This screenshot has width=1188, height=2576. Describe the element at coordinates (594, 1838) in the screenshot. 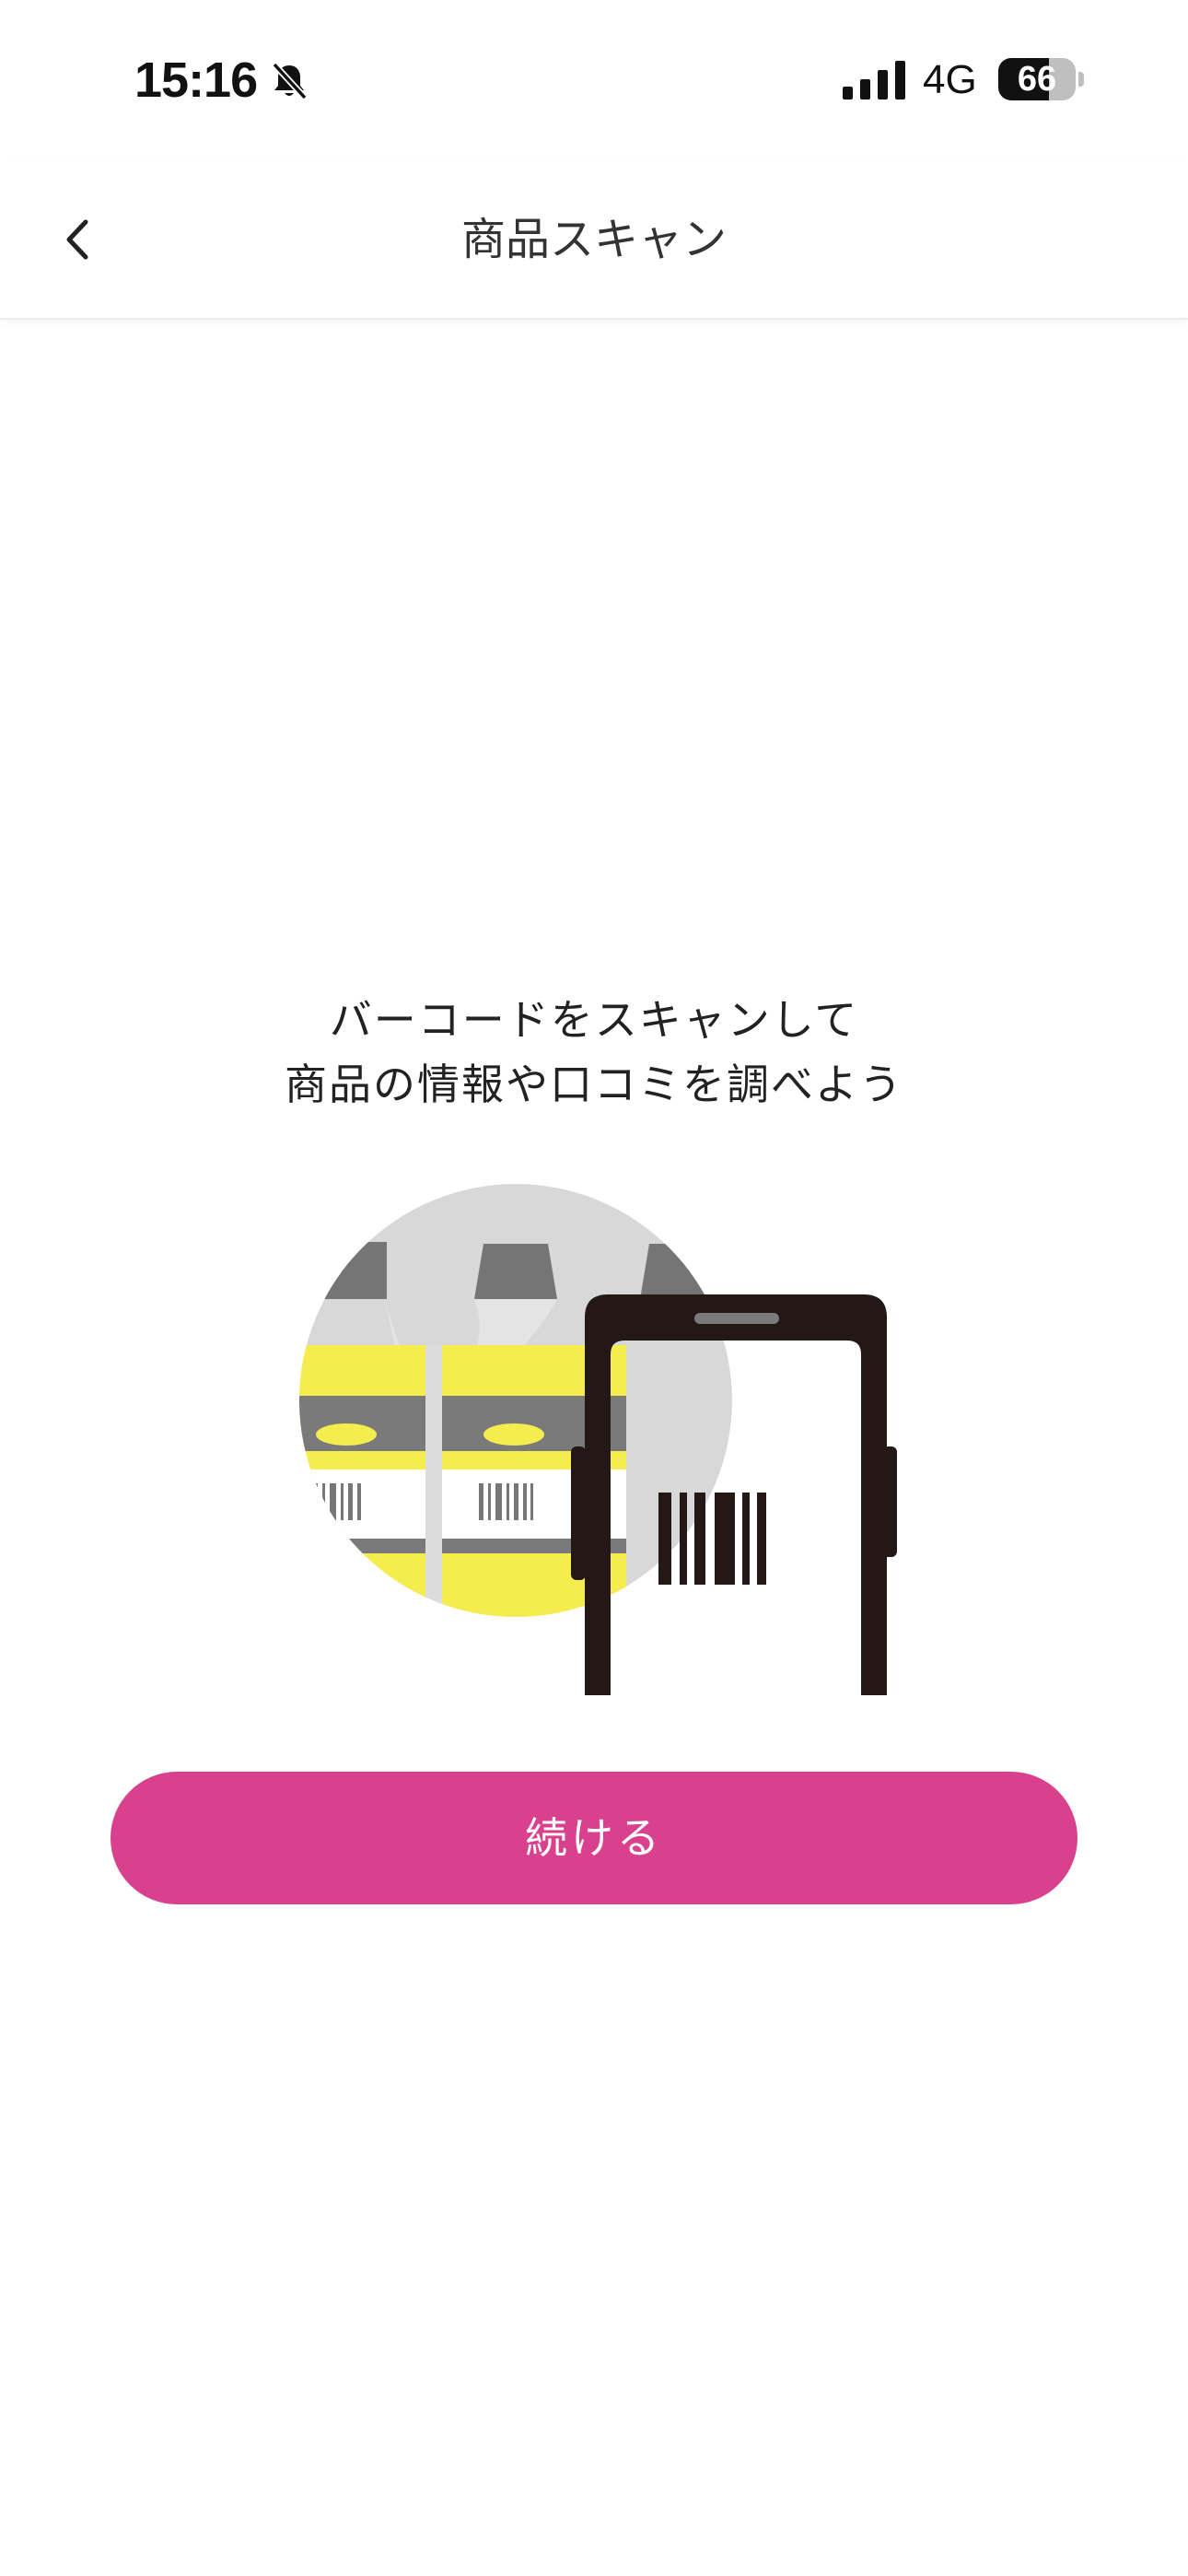

I see `continue-button: 続ける` at that location.